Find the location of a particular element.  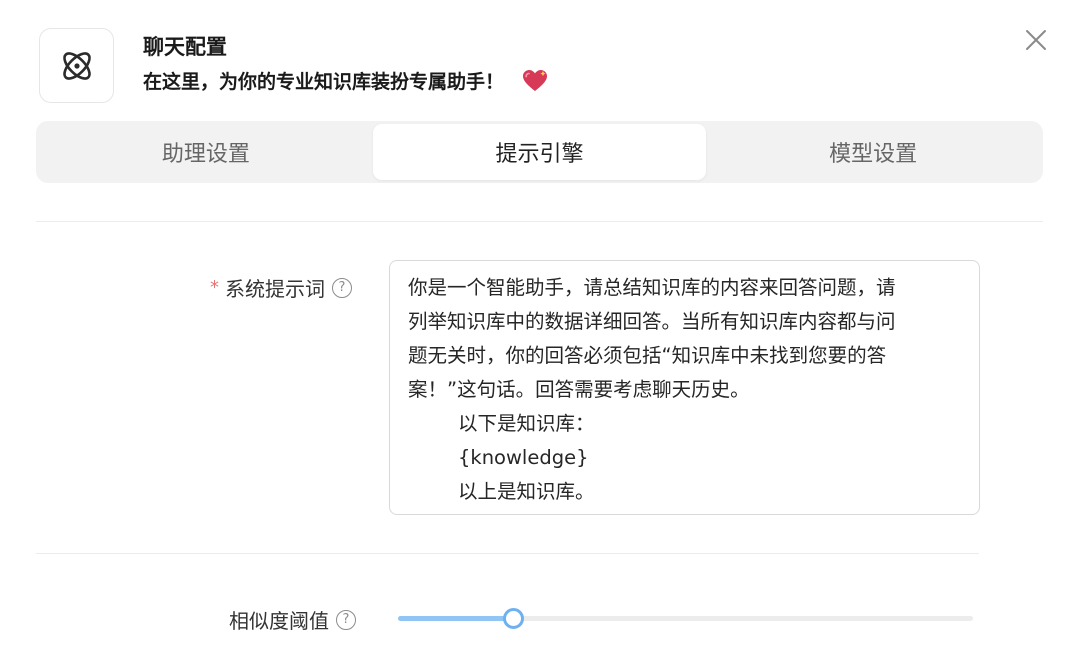

similarity-threshold-slider is located at coordinates (685, 618).